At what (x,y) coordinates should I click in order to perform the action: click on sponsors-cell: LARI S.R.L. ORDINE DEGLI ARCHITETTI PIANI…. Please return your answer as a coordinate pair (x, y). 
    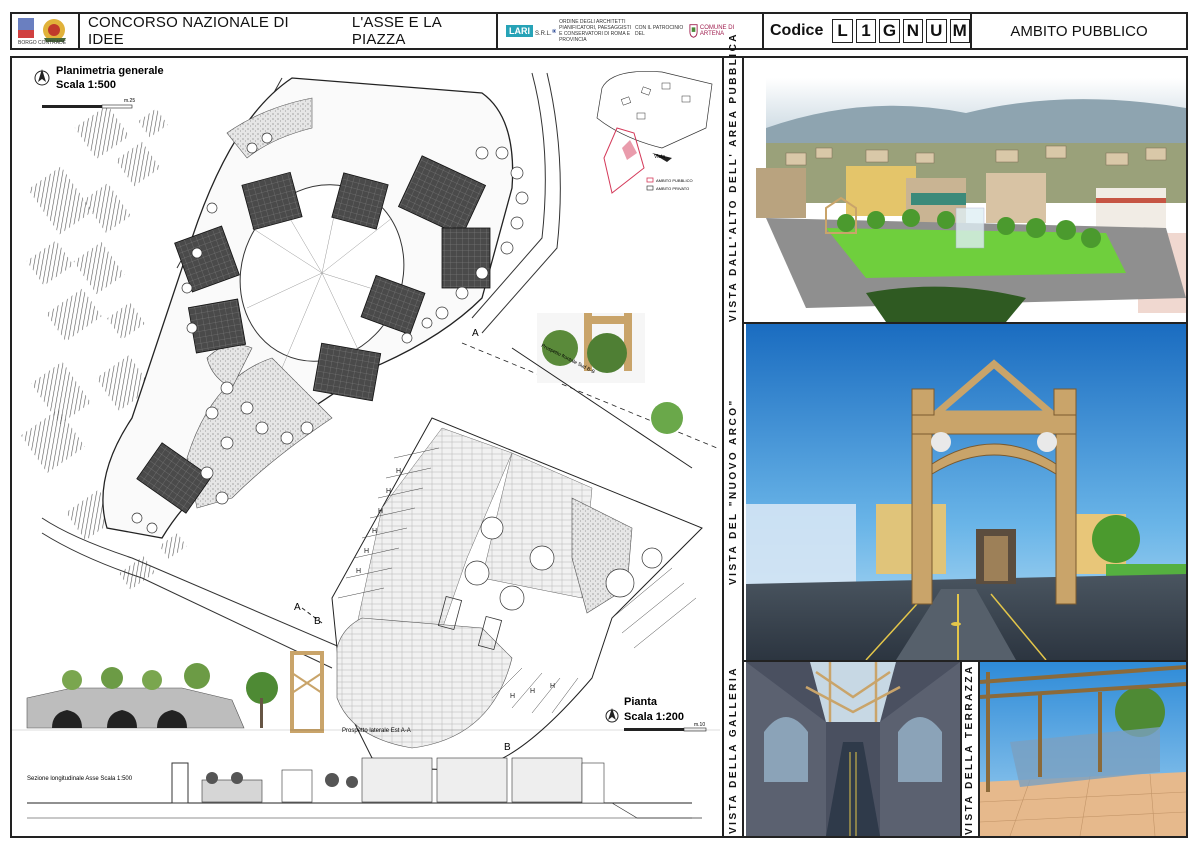
    Looking at the image, I should click on (631, 31).